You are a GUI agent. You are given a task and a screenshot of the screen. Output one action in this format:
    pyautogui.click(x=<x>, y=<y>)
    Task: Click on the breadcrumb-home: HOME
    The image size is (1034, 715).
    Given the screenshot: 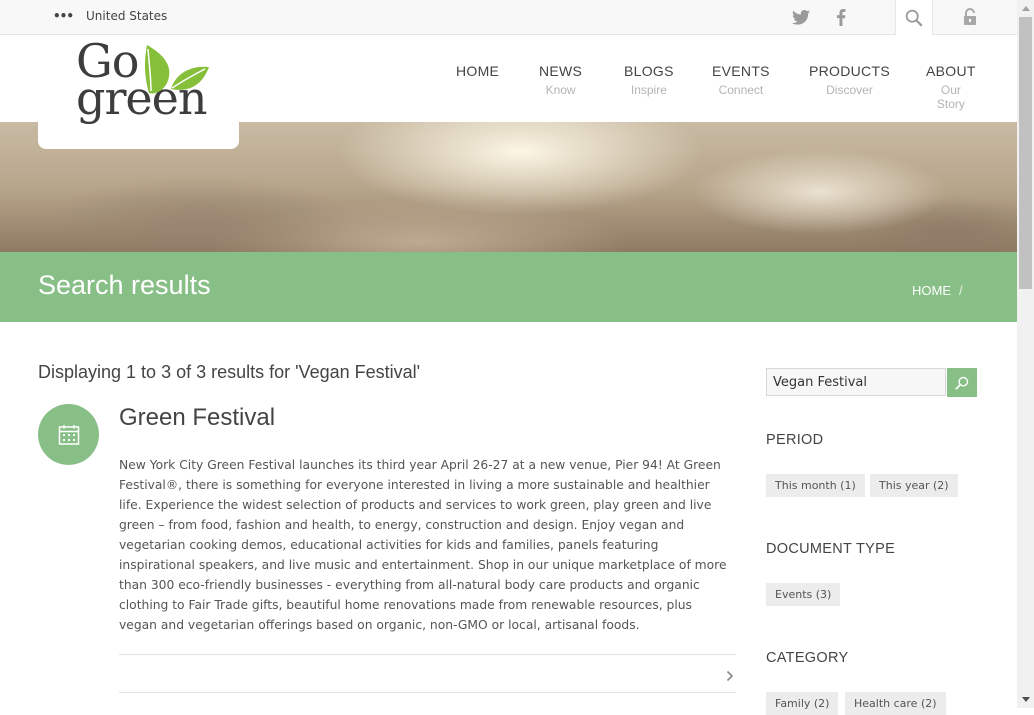 What is the action you would take?
    pyautogui.click(x=931, y=290)
    